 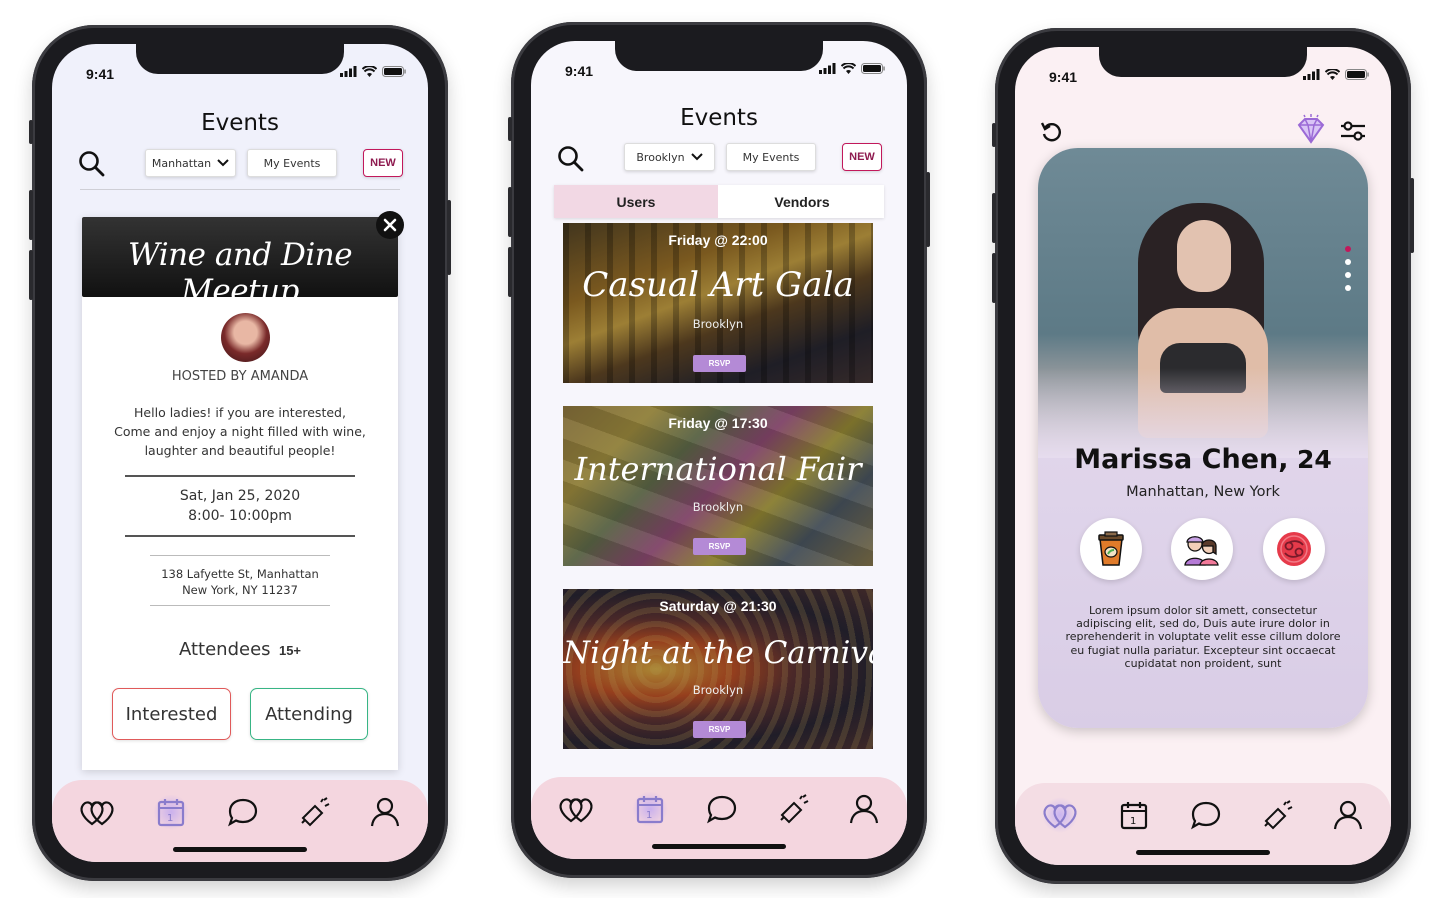 I want to click on profile-photo, so click(x=1203, y=303).